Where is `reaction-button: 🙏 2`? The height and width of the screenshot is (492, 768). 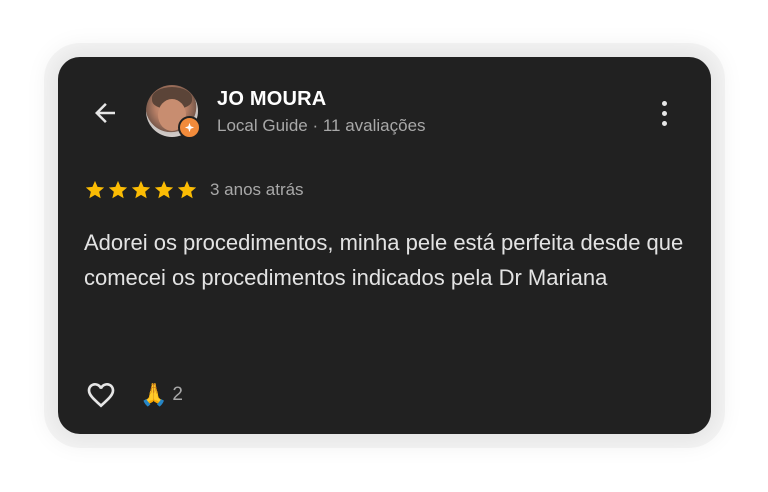
reaction-button: 🙏 2 is located at coordinates (161, 395).